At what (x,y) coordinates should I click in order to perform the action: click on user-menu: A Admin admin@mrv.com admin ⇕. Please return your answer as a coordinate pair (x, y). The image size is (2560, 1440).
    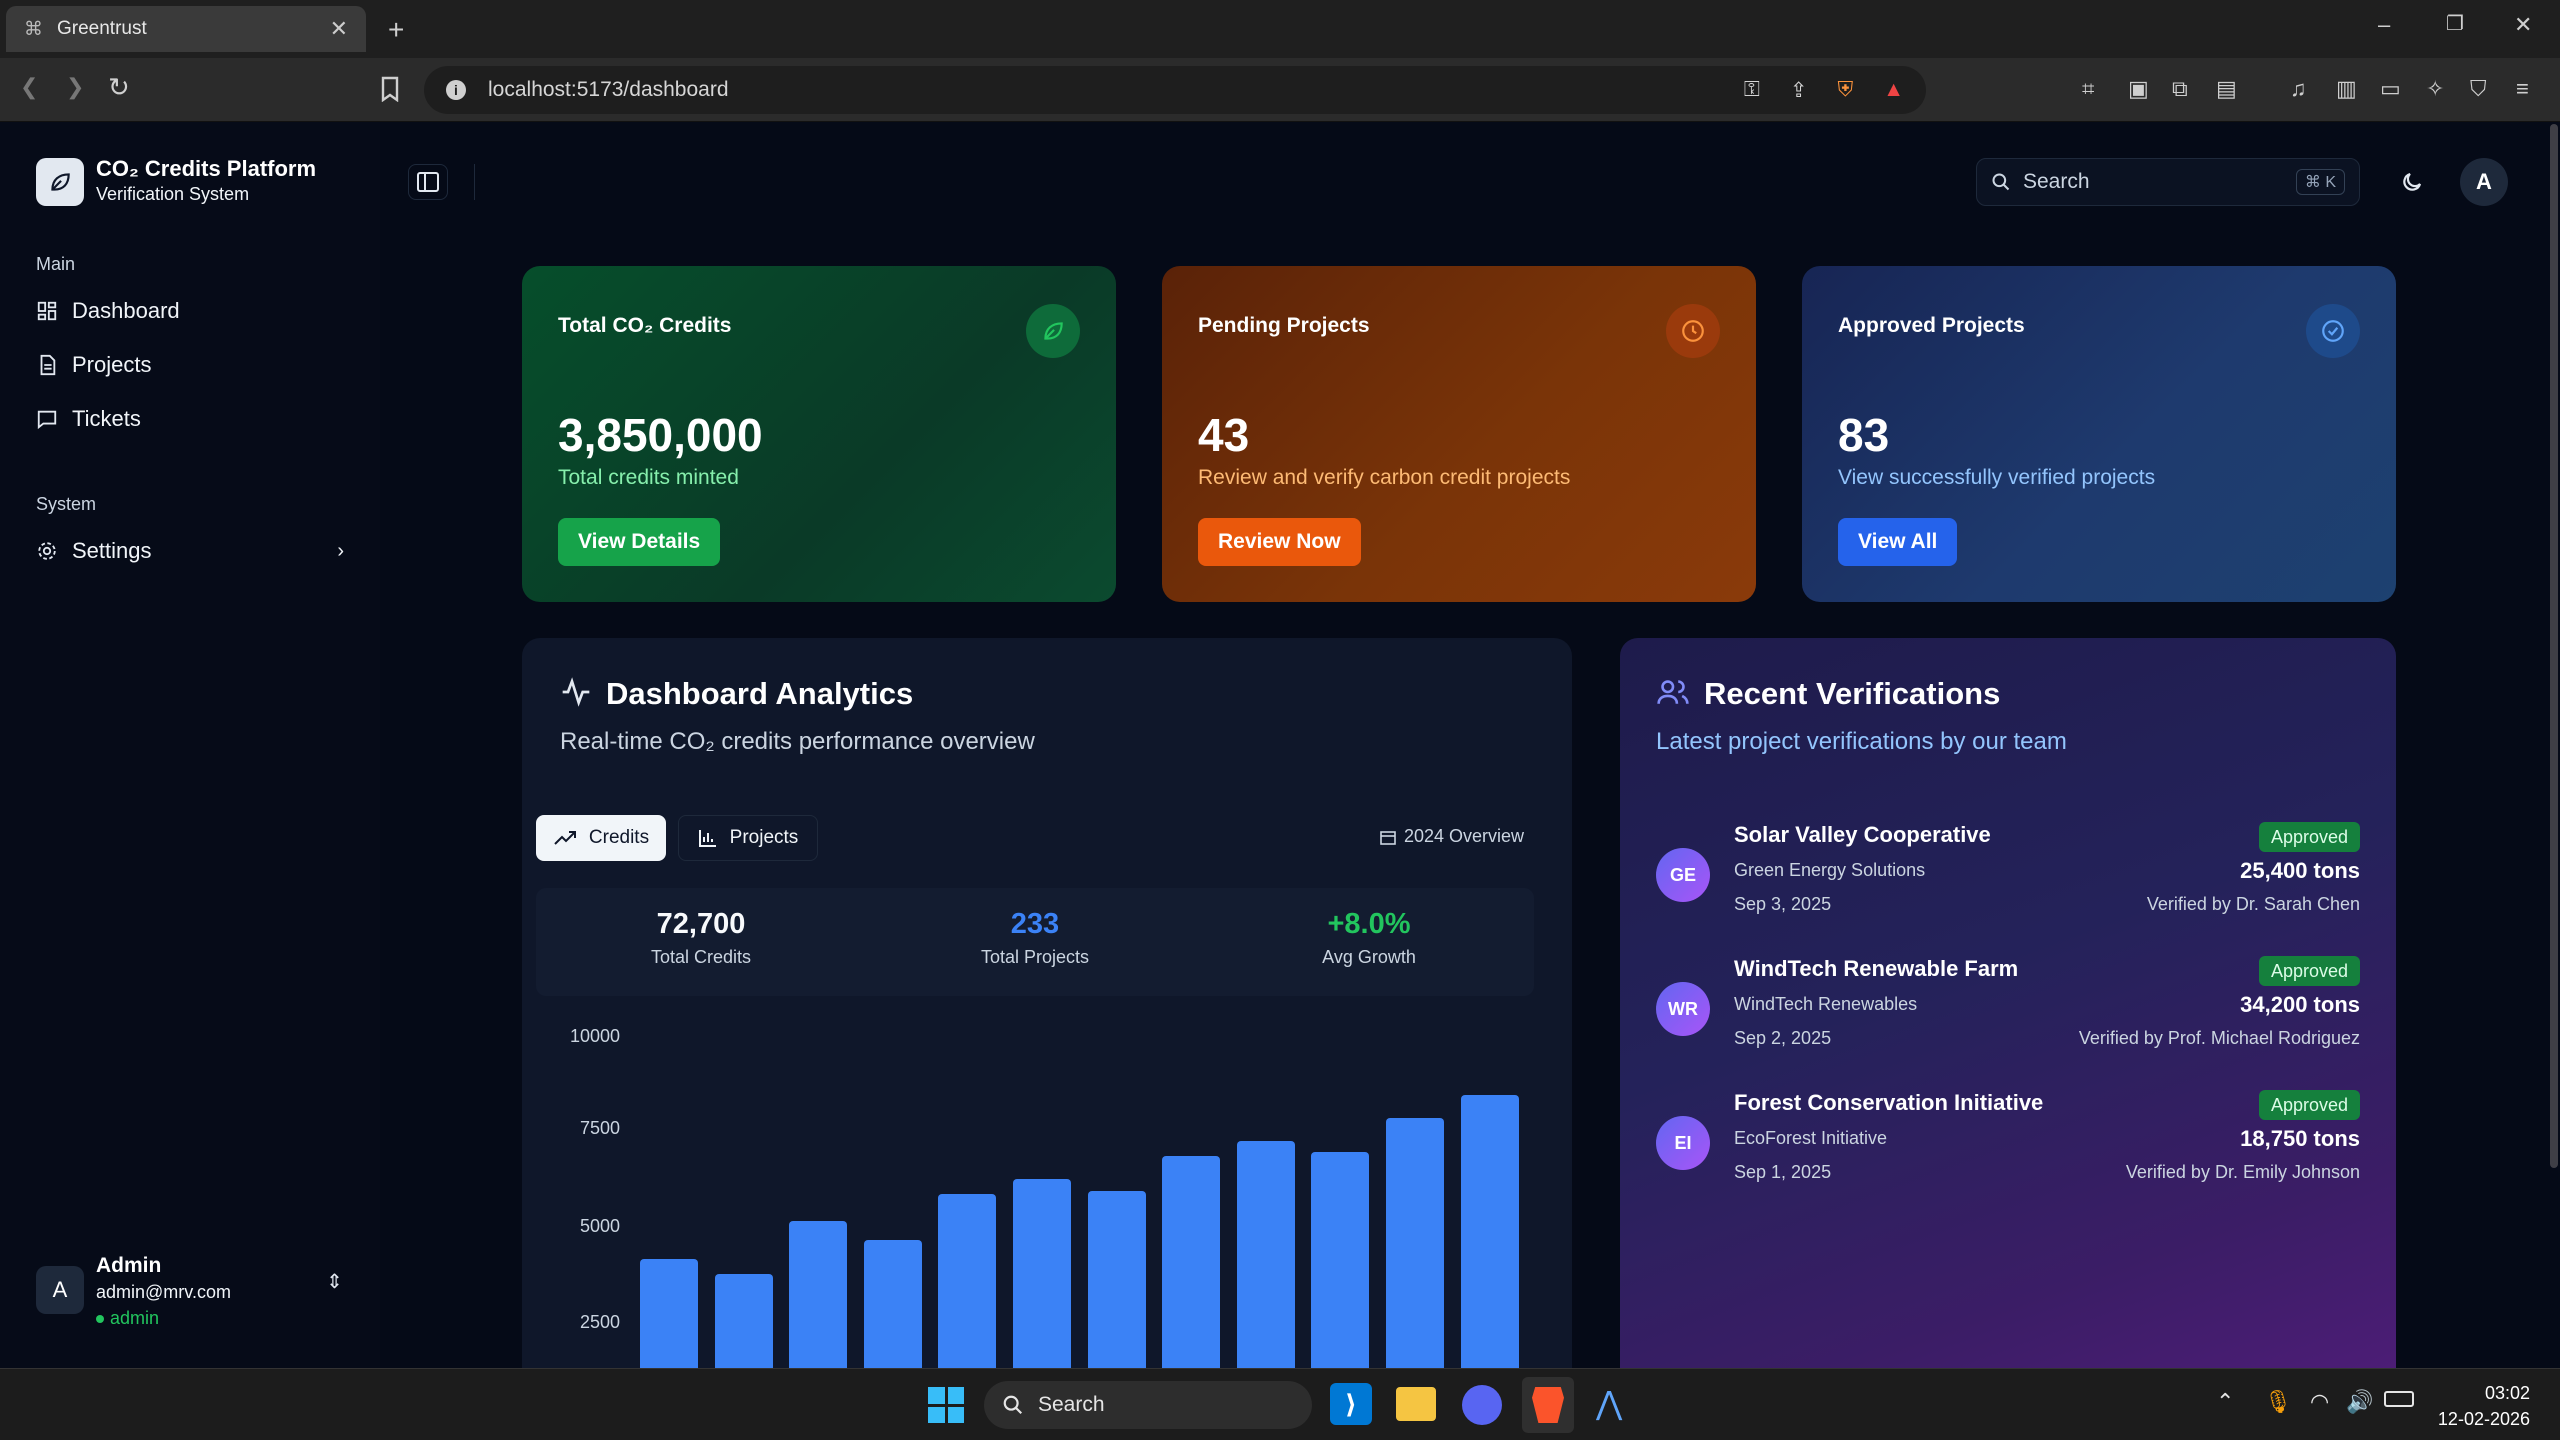
    Looking at the image, I should click on (191, 1294).